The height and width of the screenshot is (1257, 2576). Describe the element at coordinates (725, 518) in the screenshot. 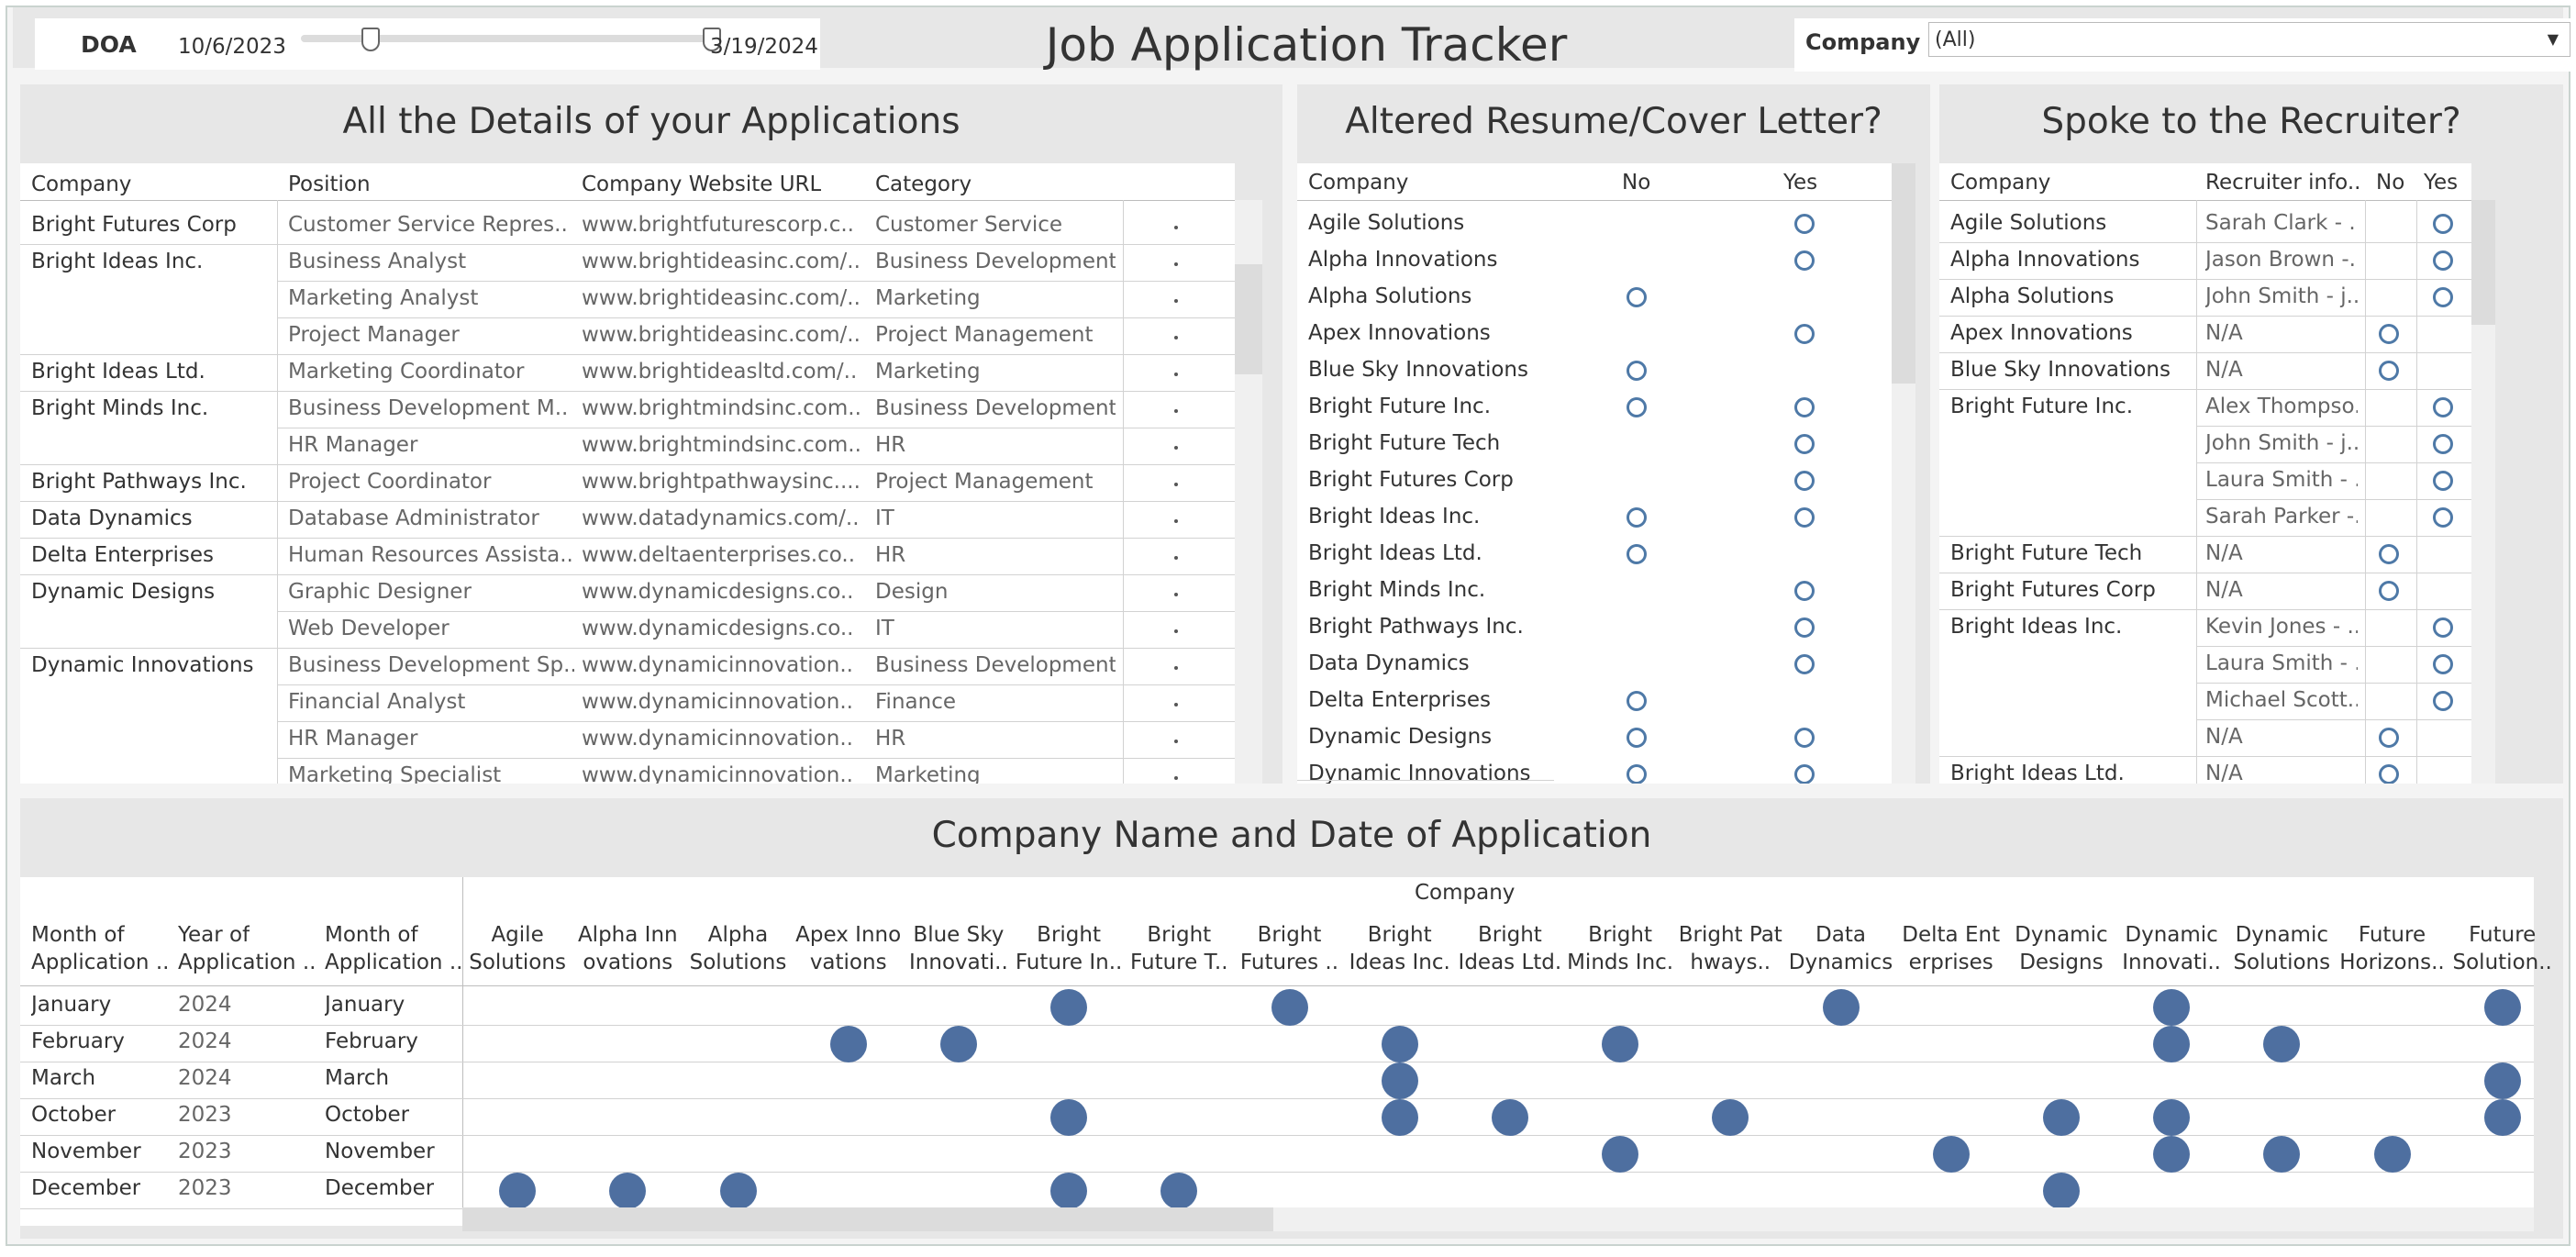

I see `url-cell: www.datadynamics.com/..` at that location.